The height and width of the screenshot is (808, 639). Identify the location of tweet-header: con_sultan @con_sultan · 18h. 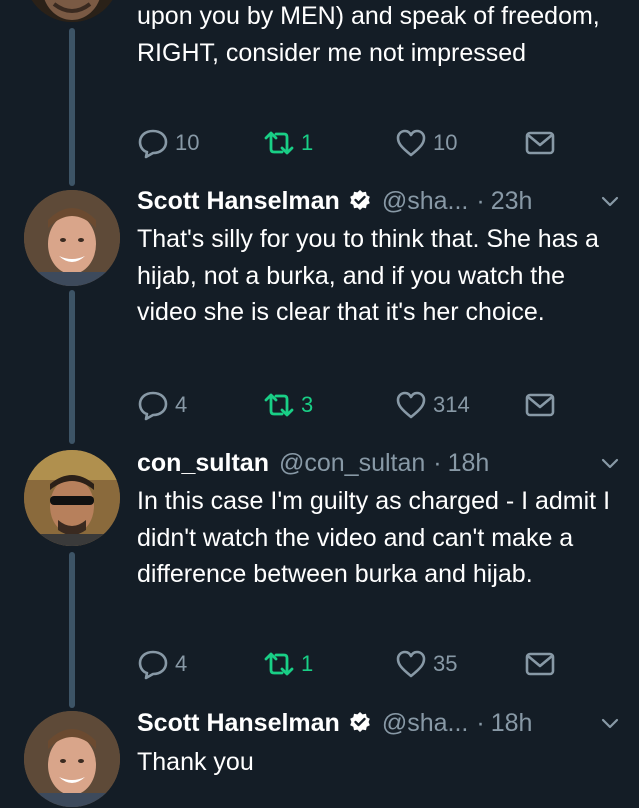
(379, 463).